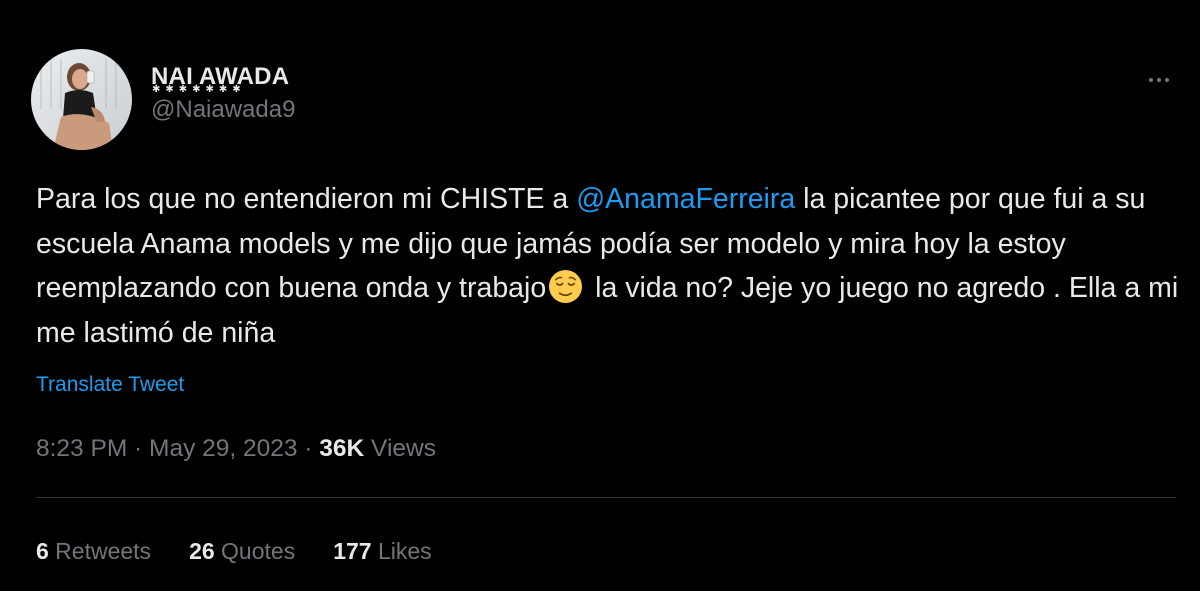 The height and width of the screenshot is (591, 1200). Describe the element at coordinates (81, 448) in the screenshot. I see `tweet-time: 8:23 PM` at that location.